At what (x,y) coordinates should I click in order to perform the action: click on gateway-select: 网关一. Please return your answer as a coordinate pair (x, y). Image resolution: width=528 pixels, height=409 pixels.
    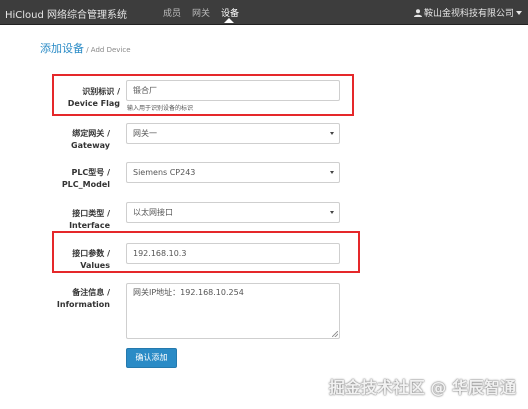
    Looking at the image, I should click on (233, 133).